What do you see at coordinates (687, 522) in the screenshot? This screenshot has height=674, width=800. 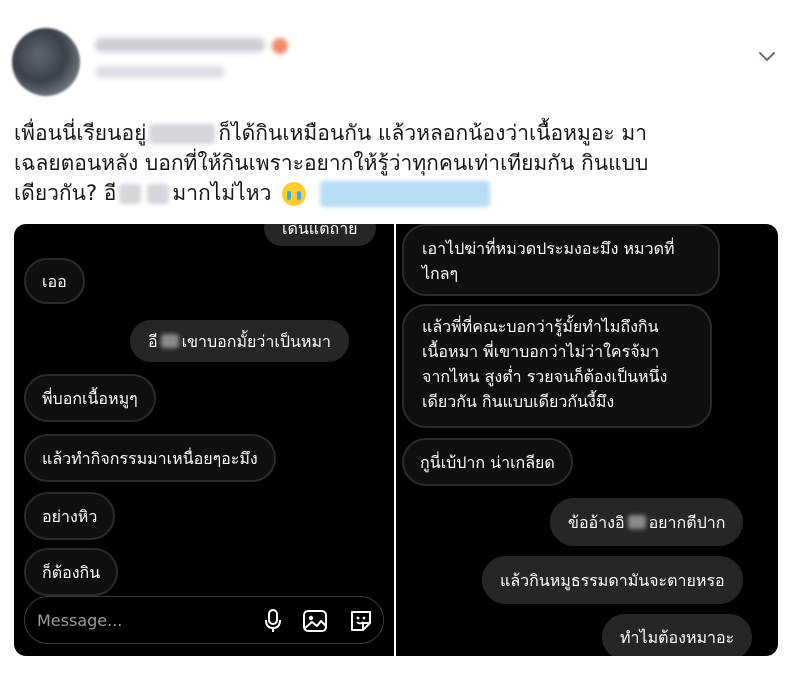 I see `message-text: อยากตีปาก` at bounding box center [687, 522].